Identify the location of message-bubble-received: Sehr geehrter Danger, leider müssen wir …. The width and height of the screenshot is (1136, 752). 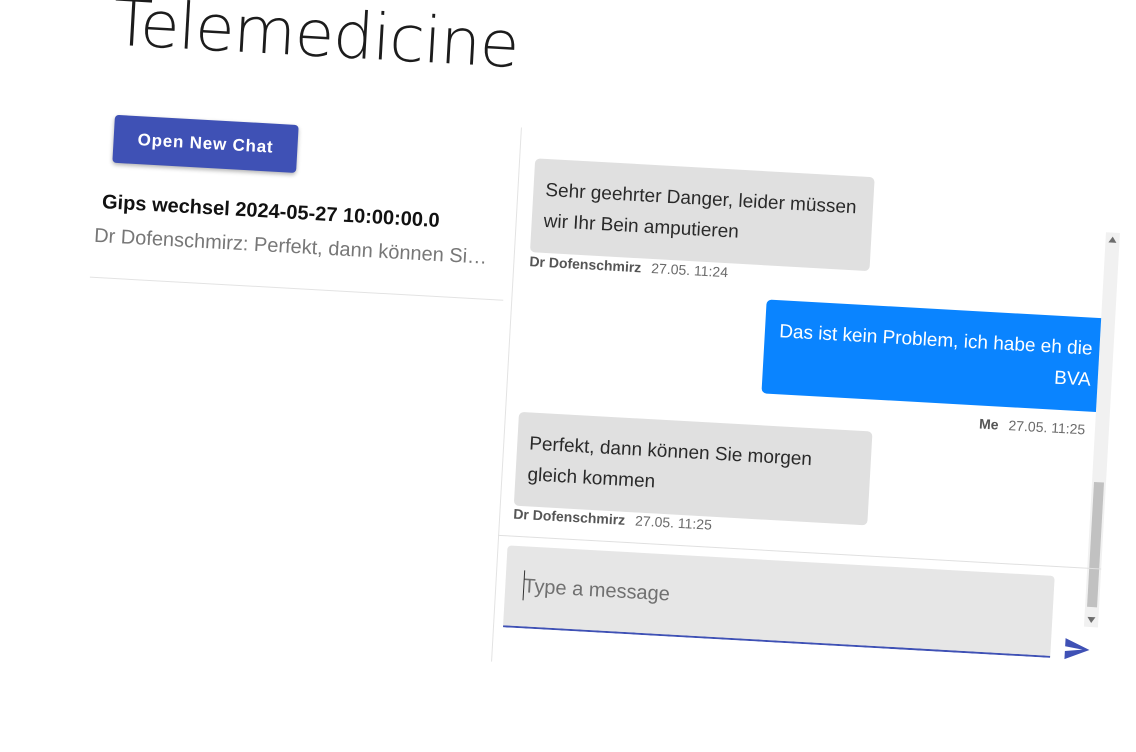
(702, 215).